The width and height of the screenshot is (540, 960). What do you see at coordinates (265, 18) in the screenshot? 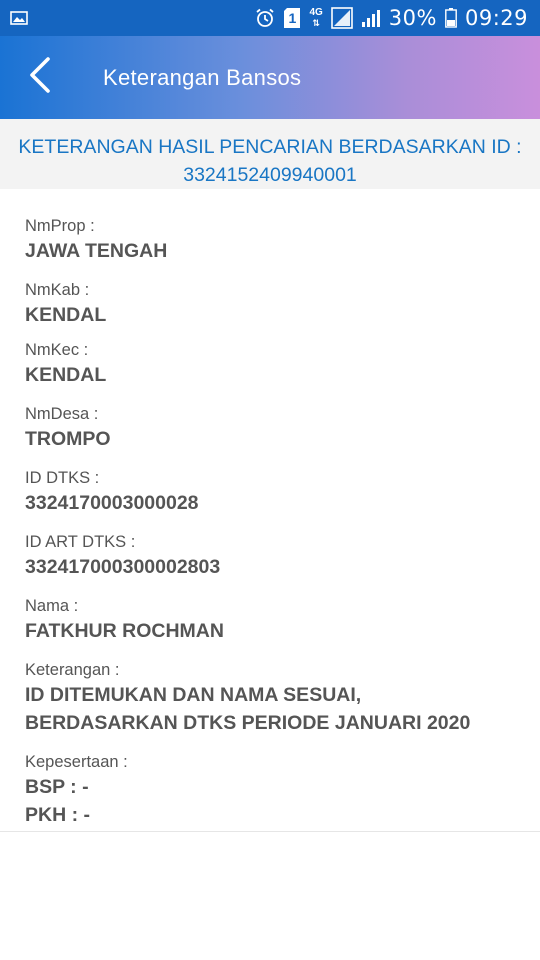
I see `alarm-icon` at bounding box center [265, 18].